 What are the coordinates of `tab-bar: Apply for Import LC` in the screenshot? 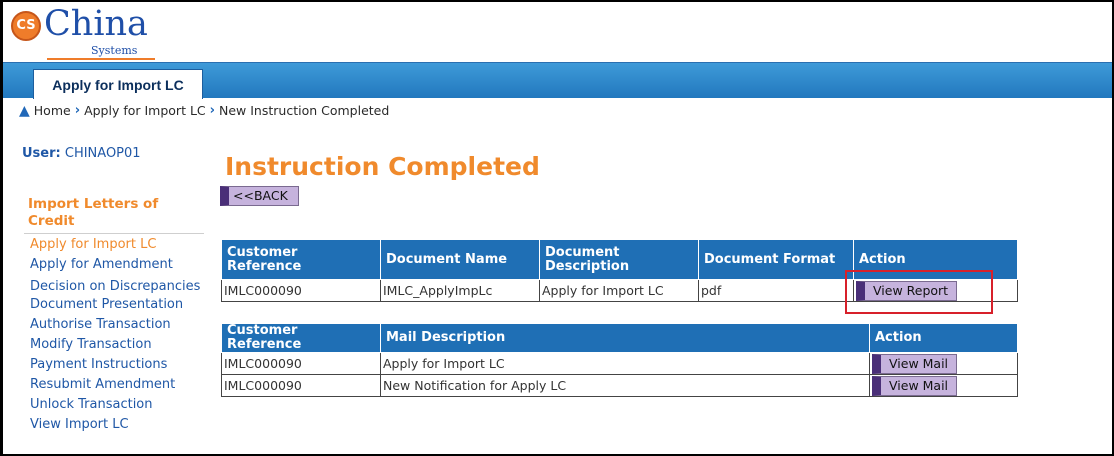 It's located at (557, 80).